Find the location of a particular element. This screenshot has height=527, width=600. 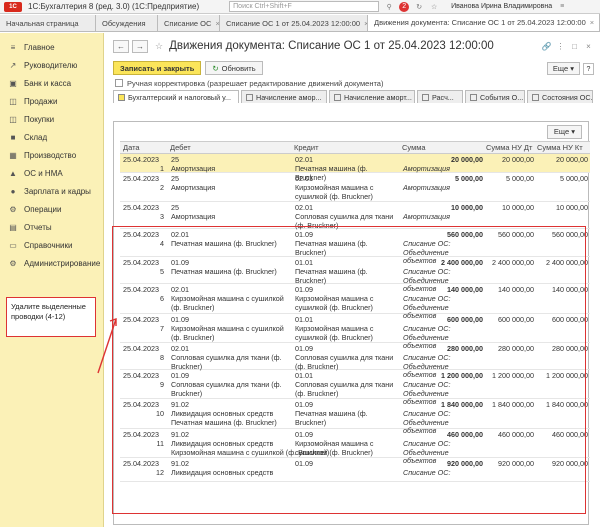

more-actions-icon: ⋮ is located at coordinates (560, 46).